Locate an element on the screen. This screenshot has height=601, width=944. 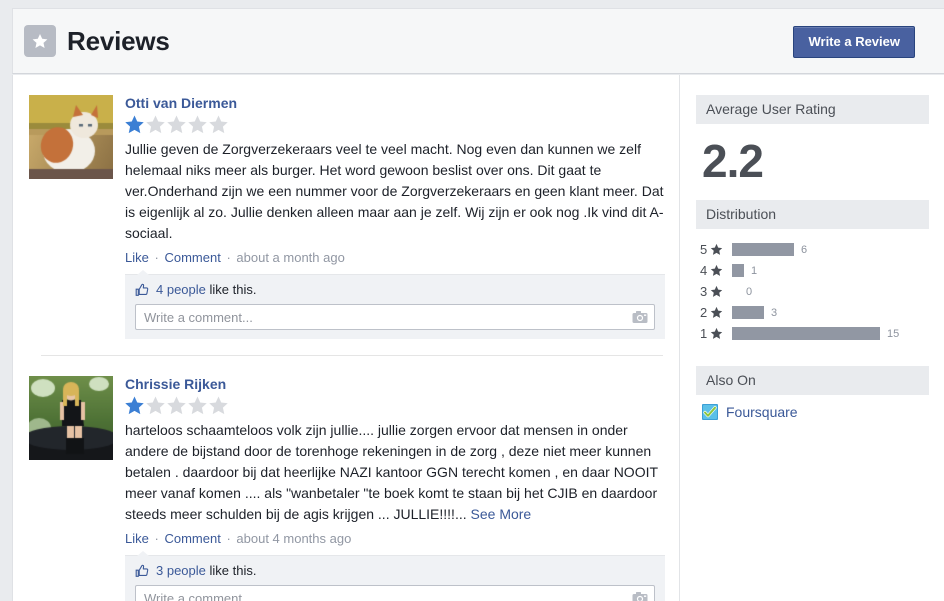
average-rating-header: Average User Rating is located at coordinates (812, 109).